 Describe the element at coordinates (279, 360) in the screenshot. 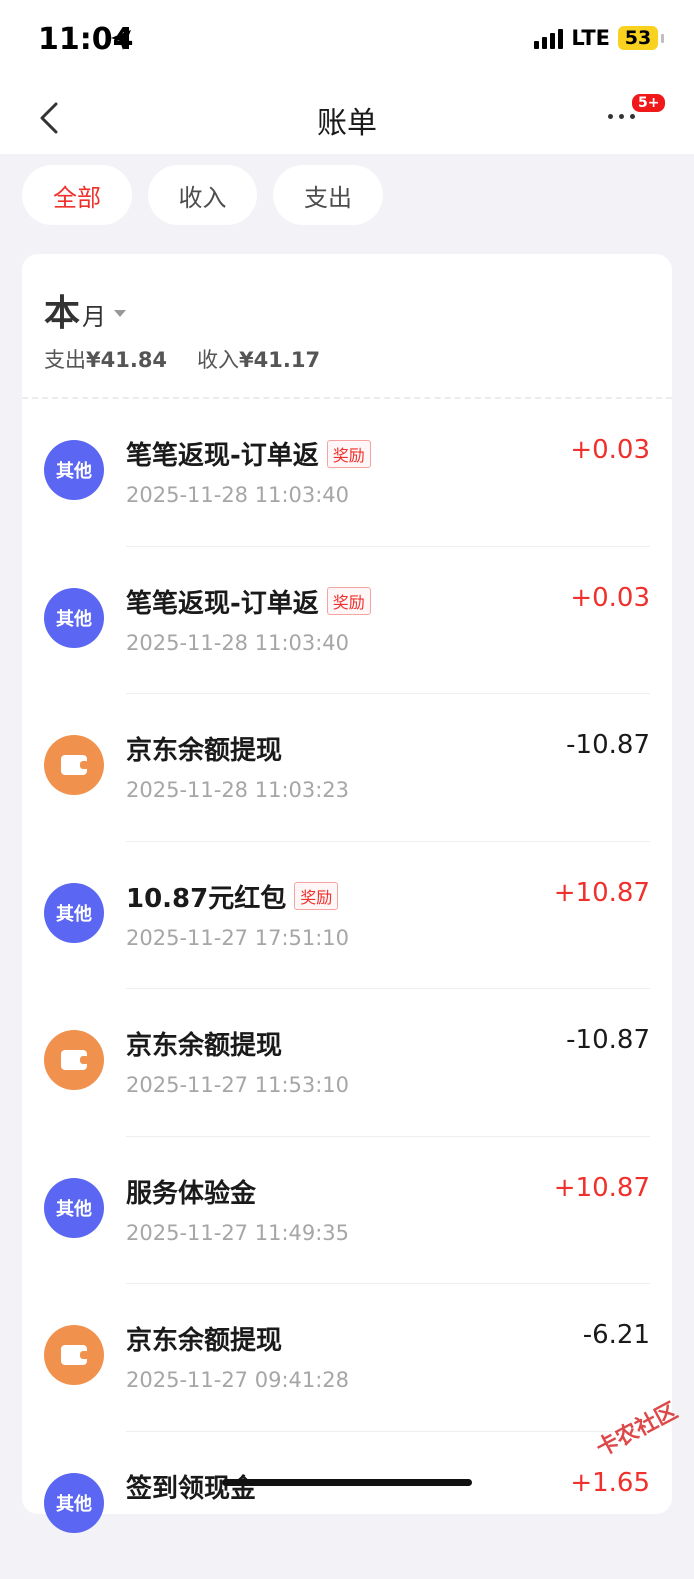

I see `income-amount: ¥41.17` at that location.